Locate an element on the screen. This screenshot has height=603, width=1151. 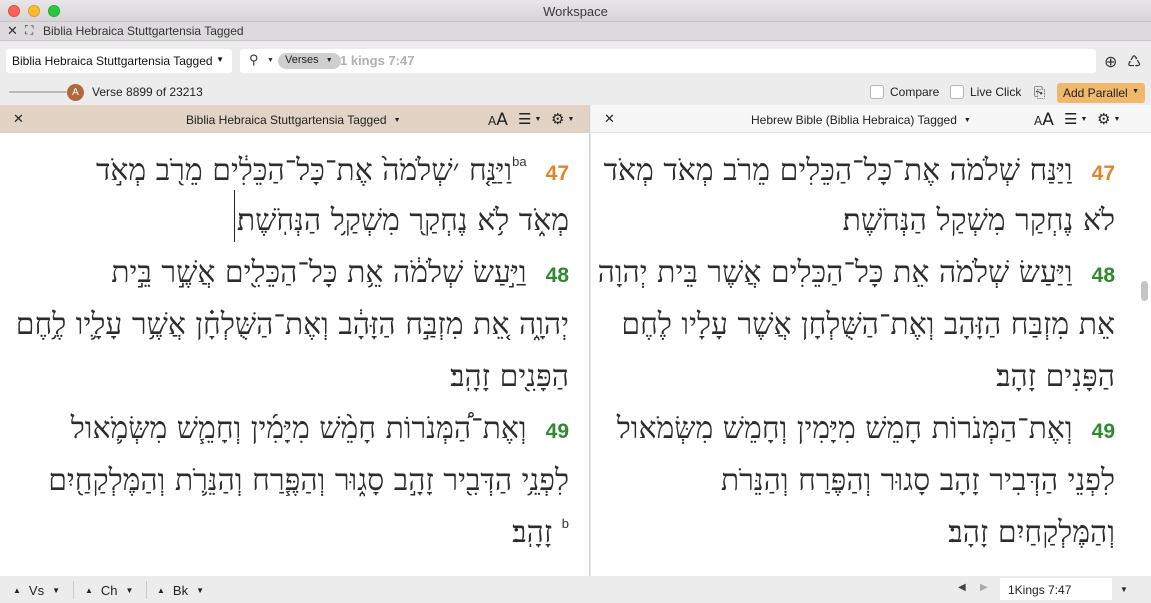
add-parallel-label: Add Parallel is located at coordinates (1095, 93).